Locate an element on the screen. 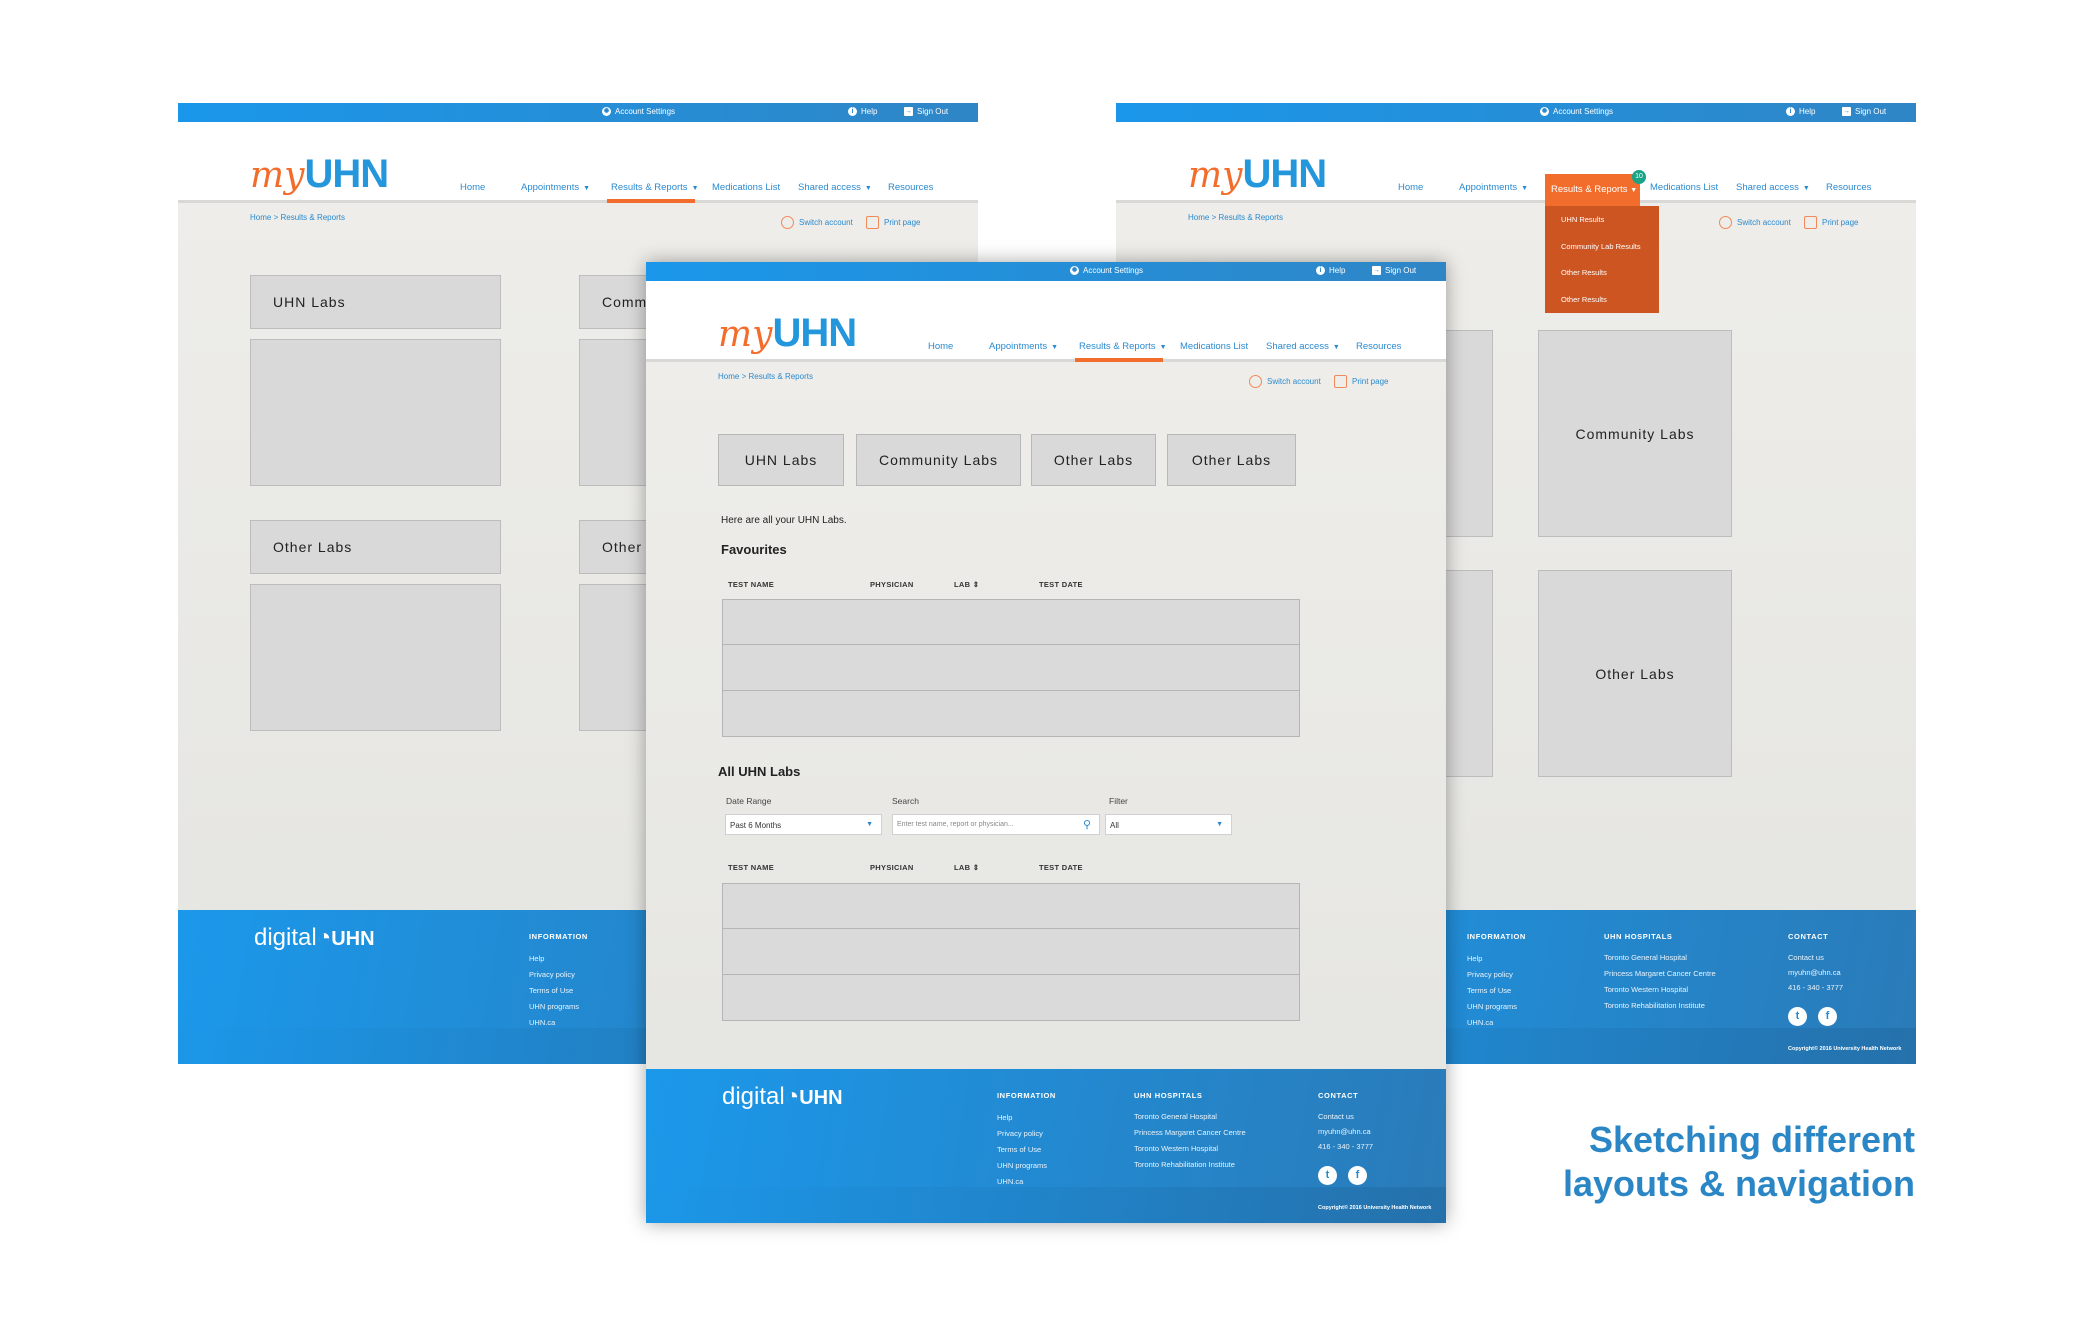 This screenshot has height=1326, width=2094. nav-results-reports-open: Results & Reports ▼ is located at coordinates (1592, 190).